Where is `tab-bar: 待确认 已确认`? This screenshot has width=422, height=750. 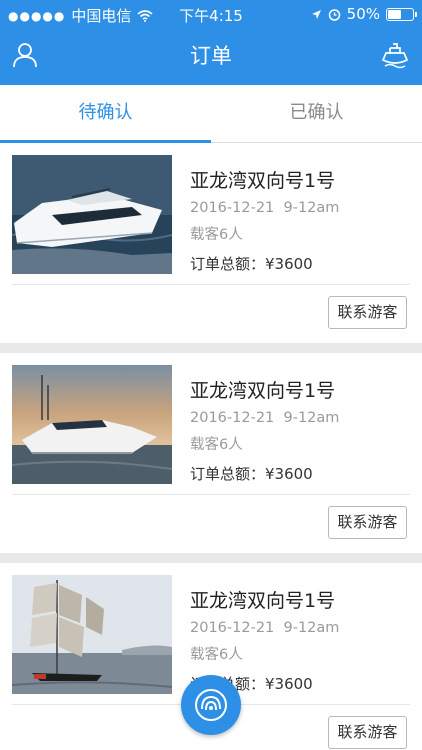
tab-bar: 待确认 已确认 is located at coordinates (211, 114).